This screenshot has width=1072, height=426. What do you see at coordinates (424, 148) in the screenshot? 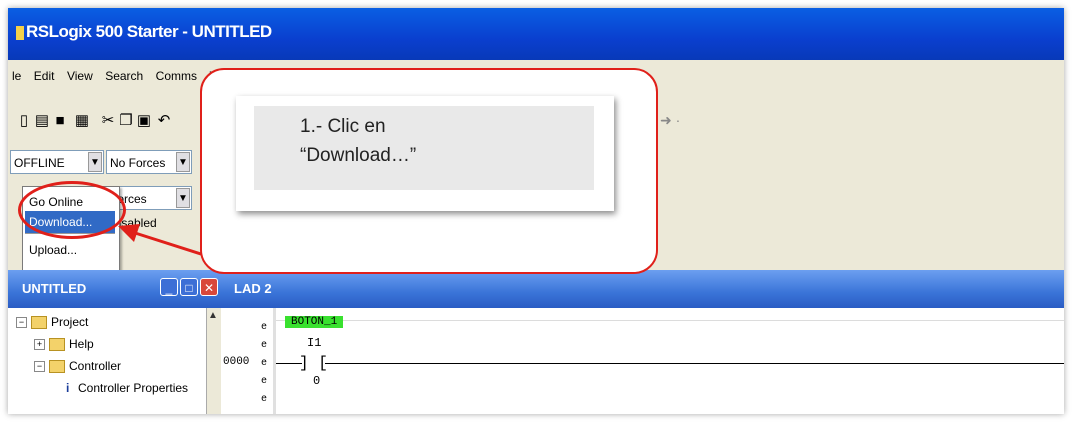
I see `callout-inner: 1.- Clic en “Download…”` at bounding box center [424, 148].